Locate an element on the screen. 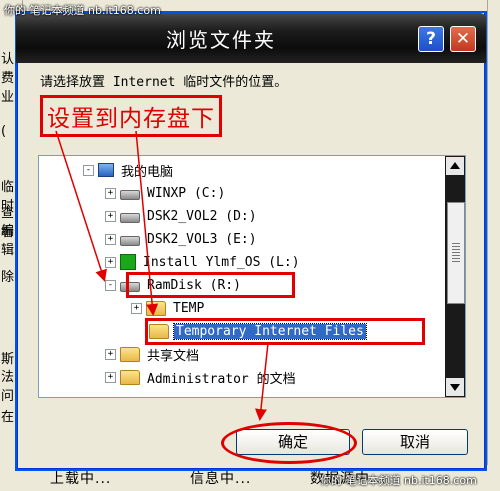 This screenshot has width=500, height=491. bg-text: 除 is located at coordinates (8, 277).